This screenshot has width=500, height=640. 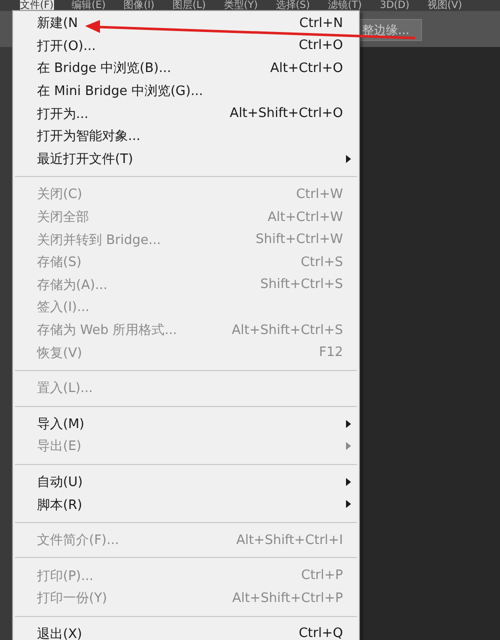 What do you see at coordinates (139, 5) in the screenshot?
I see `menu-title: 图像(I)` at bounding box center [139, 5].